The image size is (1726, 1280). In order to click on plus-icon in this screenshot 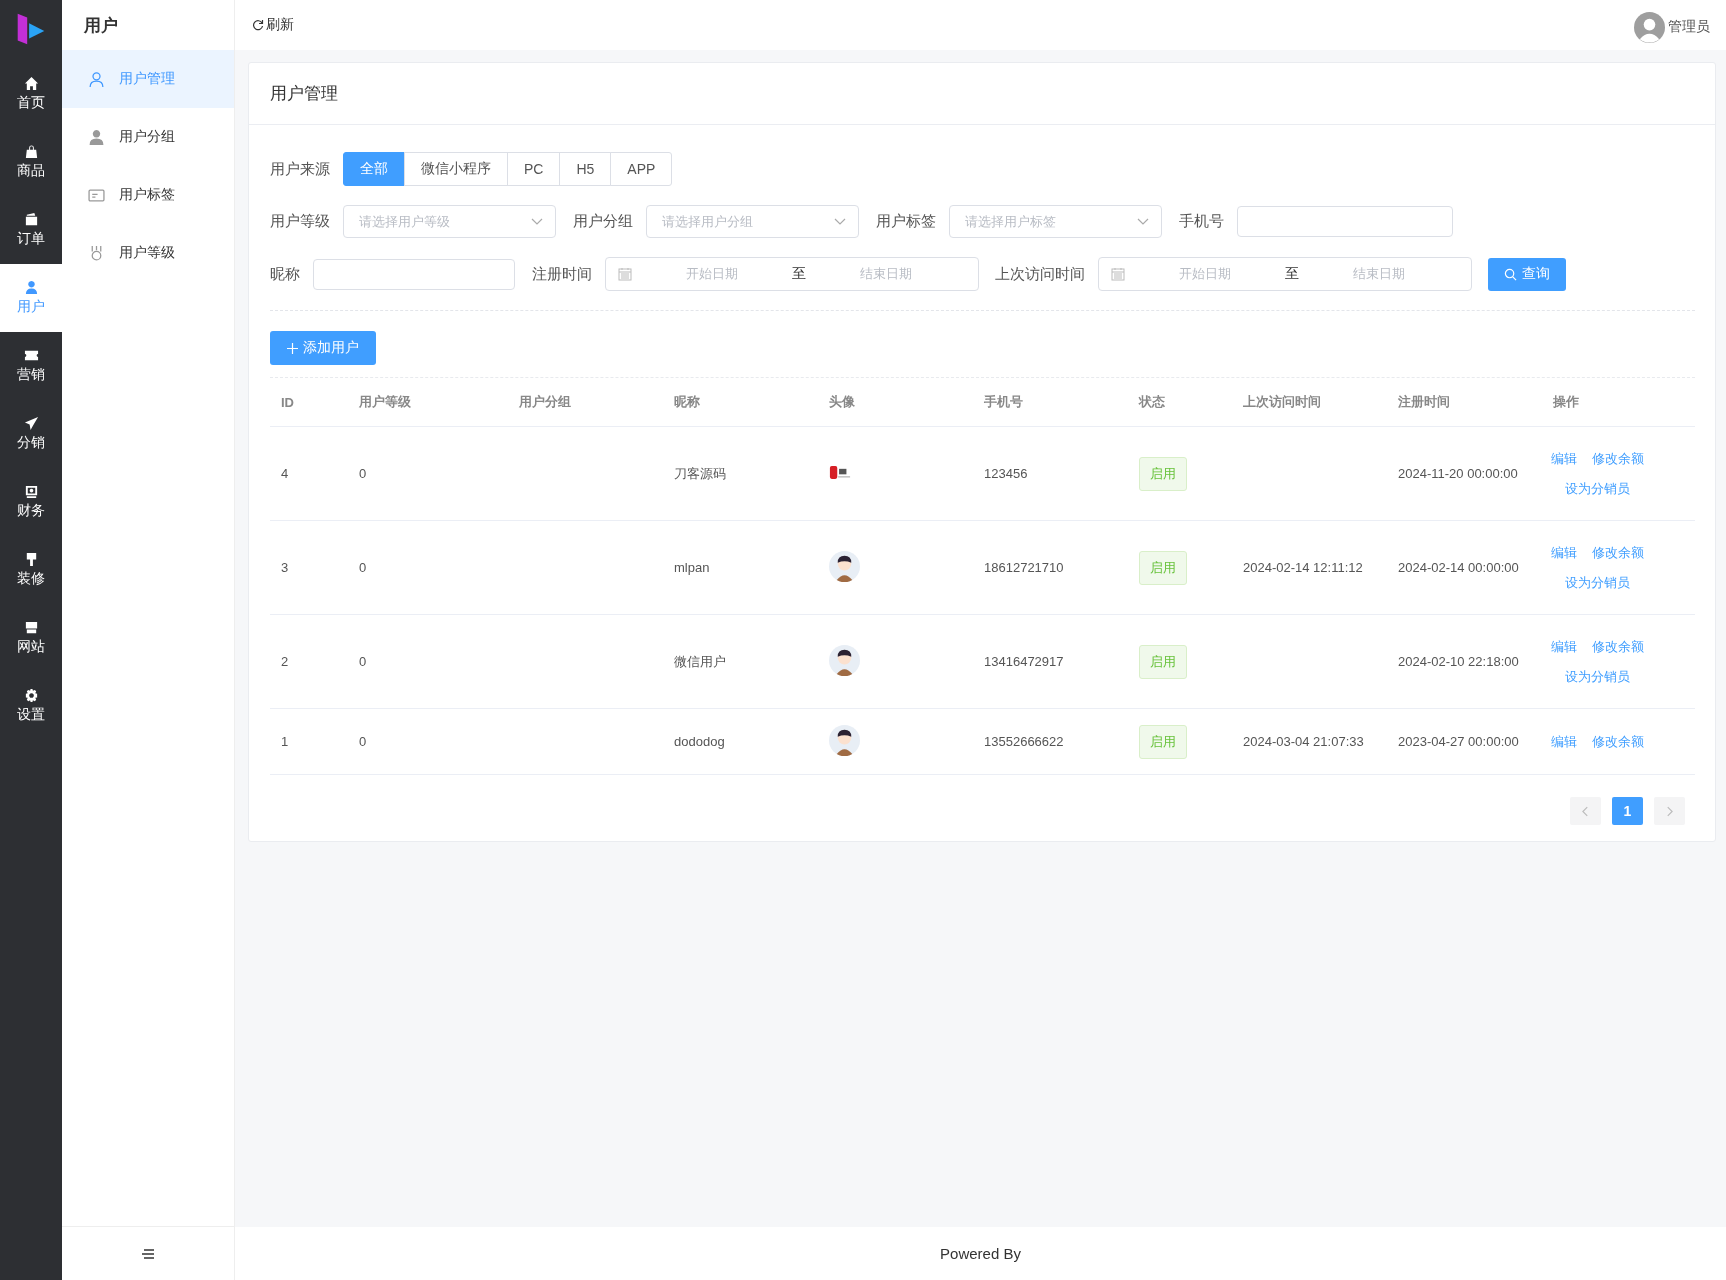, I will do `click(292, 348)`.